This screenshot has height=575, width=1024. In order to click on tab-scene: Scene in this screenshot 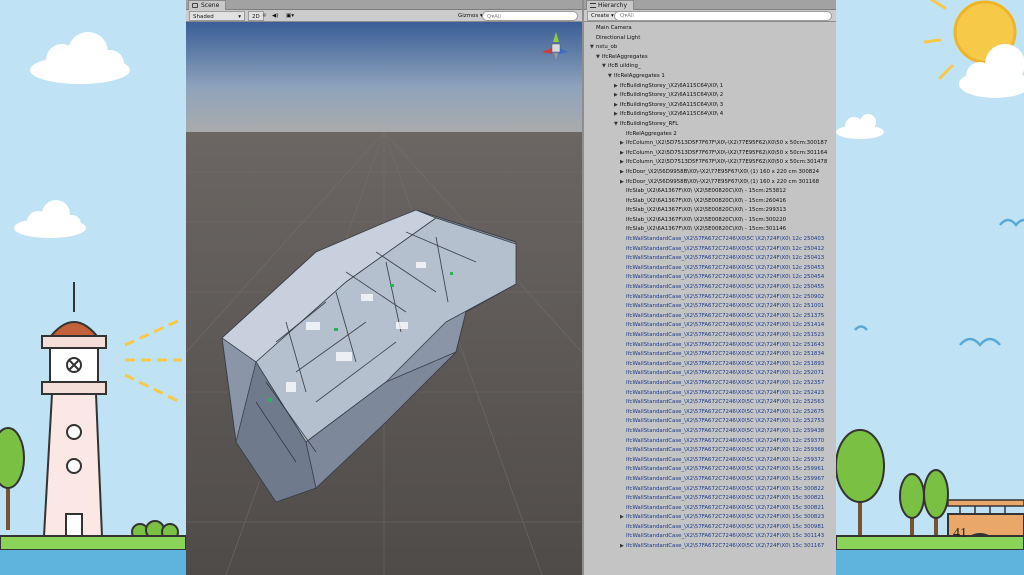, I will do `click(207, 5)`.